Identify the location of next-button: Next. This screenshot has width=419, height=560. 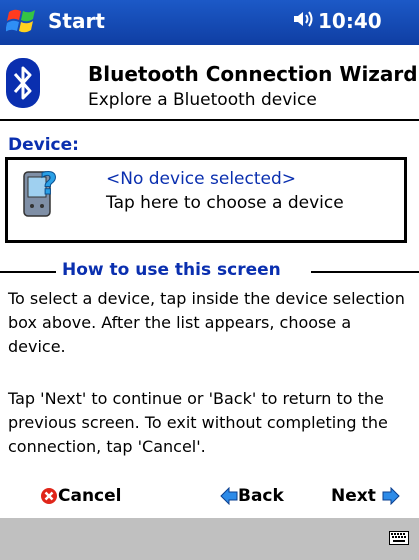
(365, 496).